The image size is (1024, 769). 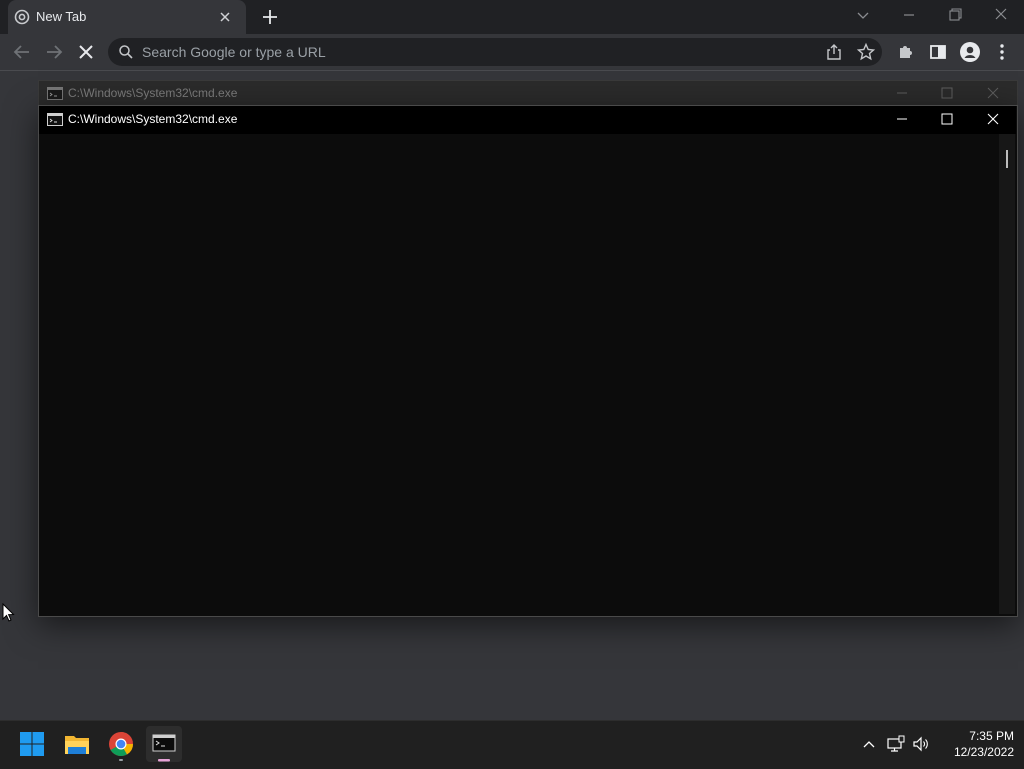 I want to click on search-icon, so click(x=126, y=52).